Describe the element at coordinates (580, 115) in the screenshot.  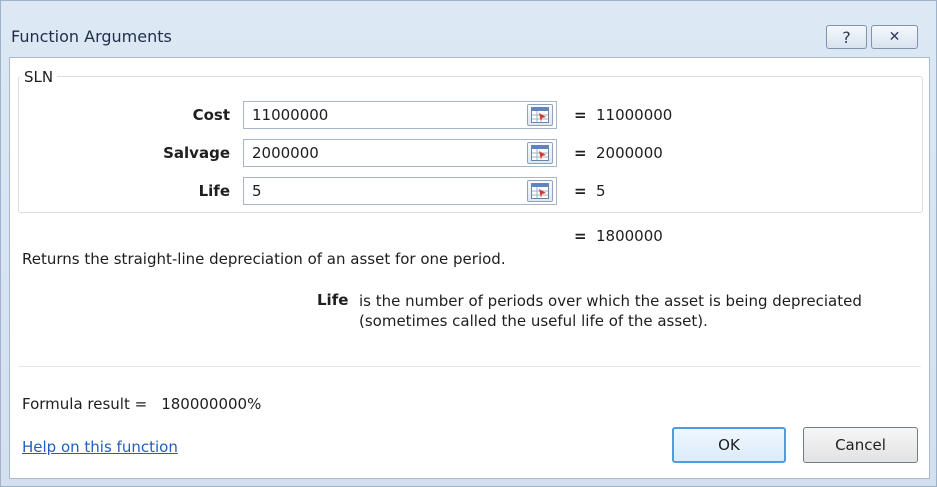
I see `cost-equals: =` at that location.